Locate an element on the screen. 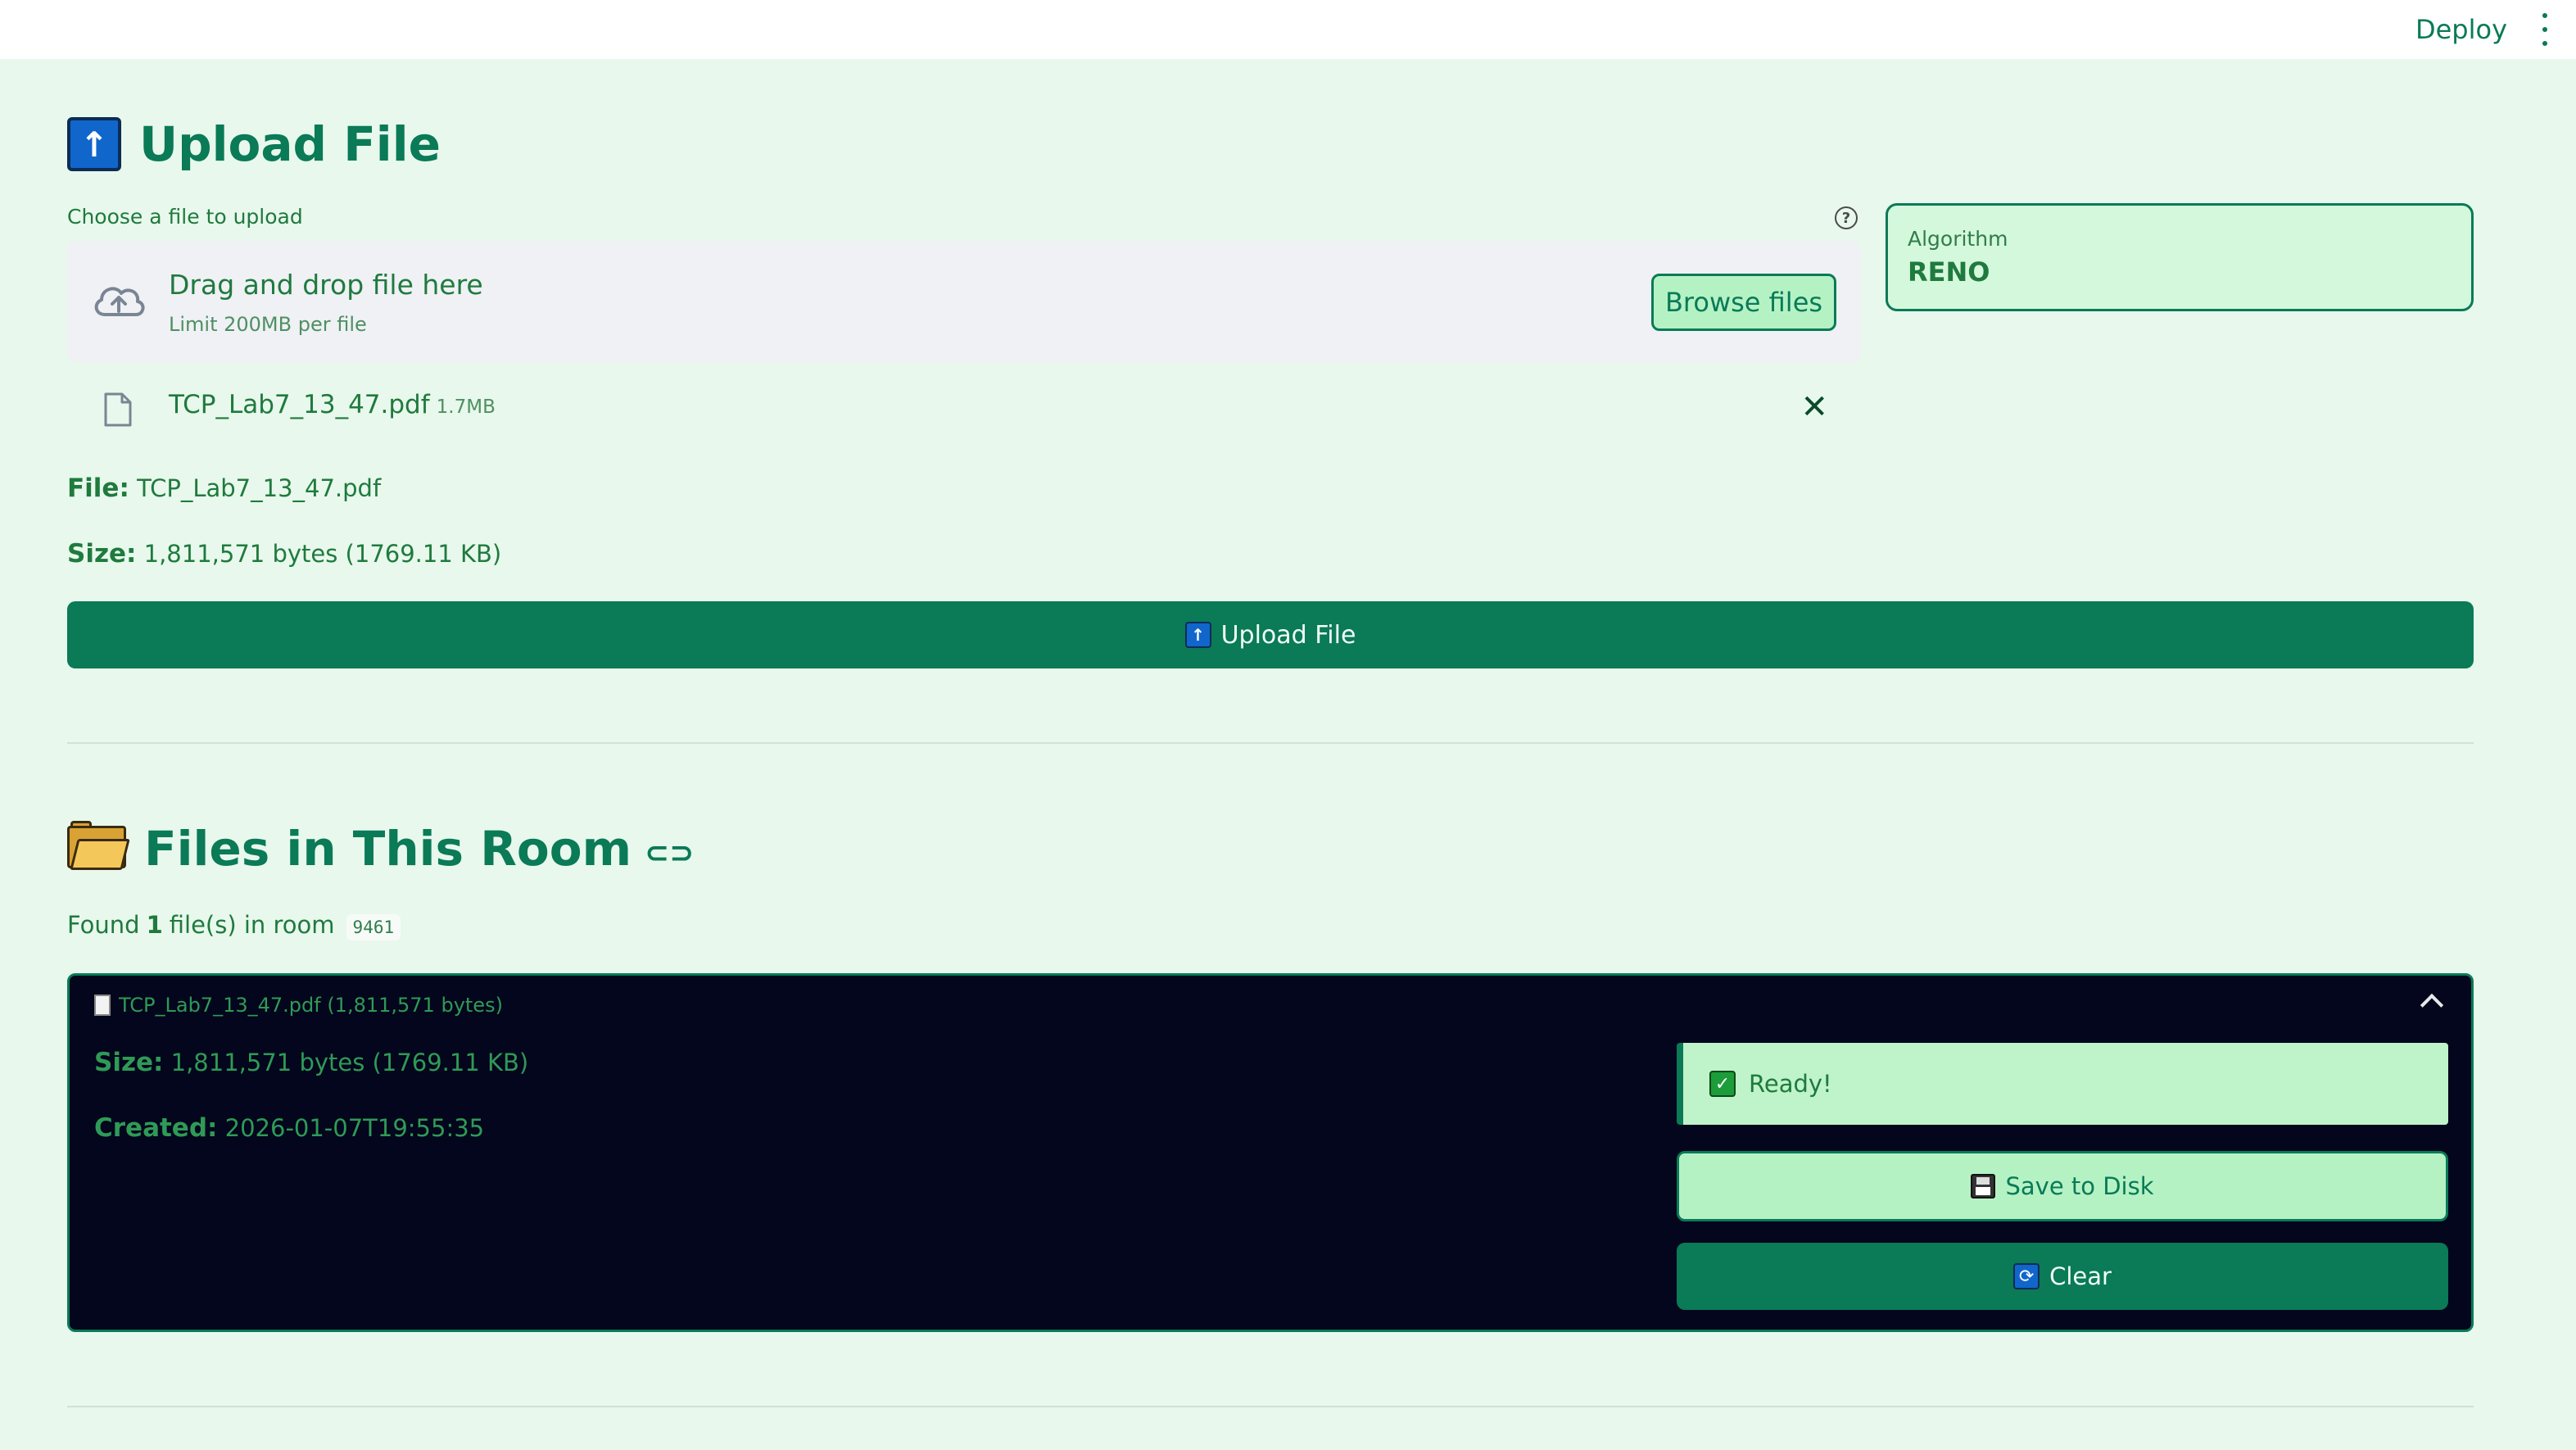 The width and height of the screenshot is (2576, 1450). created-value: 2026-01-07T19:55:35 is located at coordinates (354, 1128).